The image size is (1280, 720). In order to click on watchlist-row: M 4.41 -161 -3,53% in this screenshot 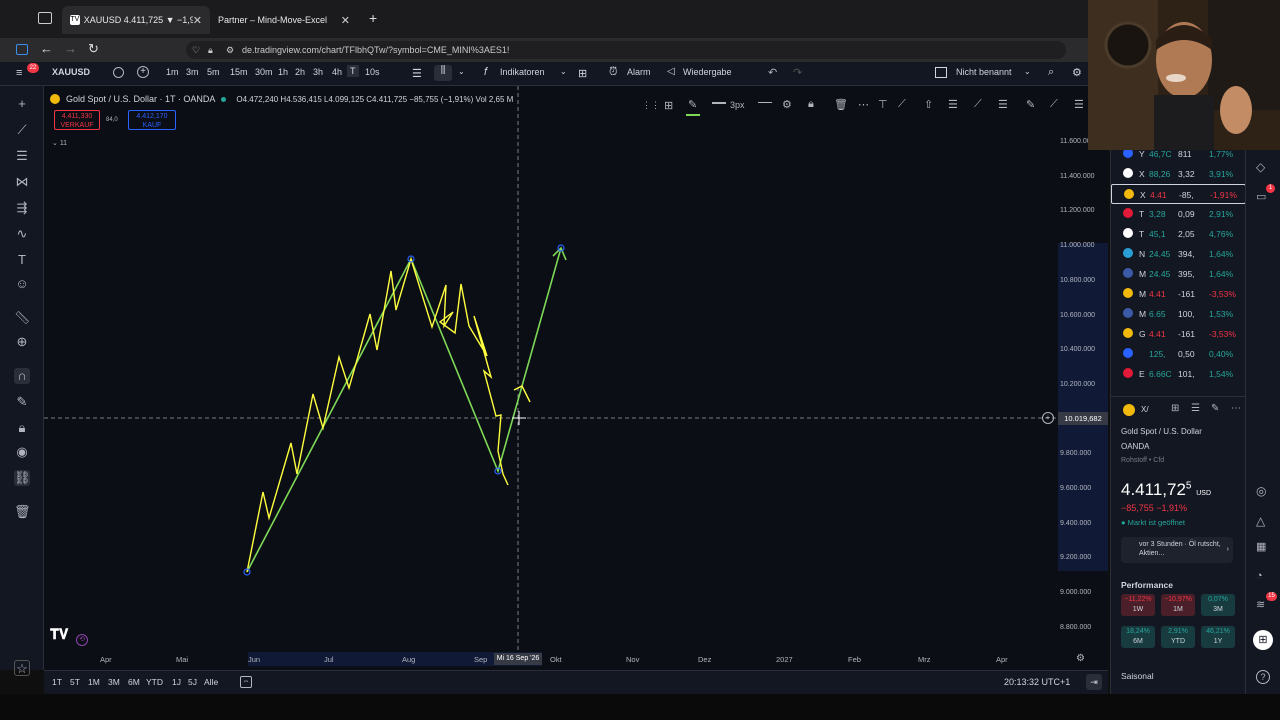, I will do `click(1178, 294)`.